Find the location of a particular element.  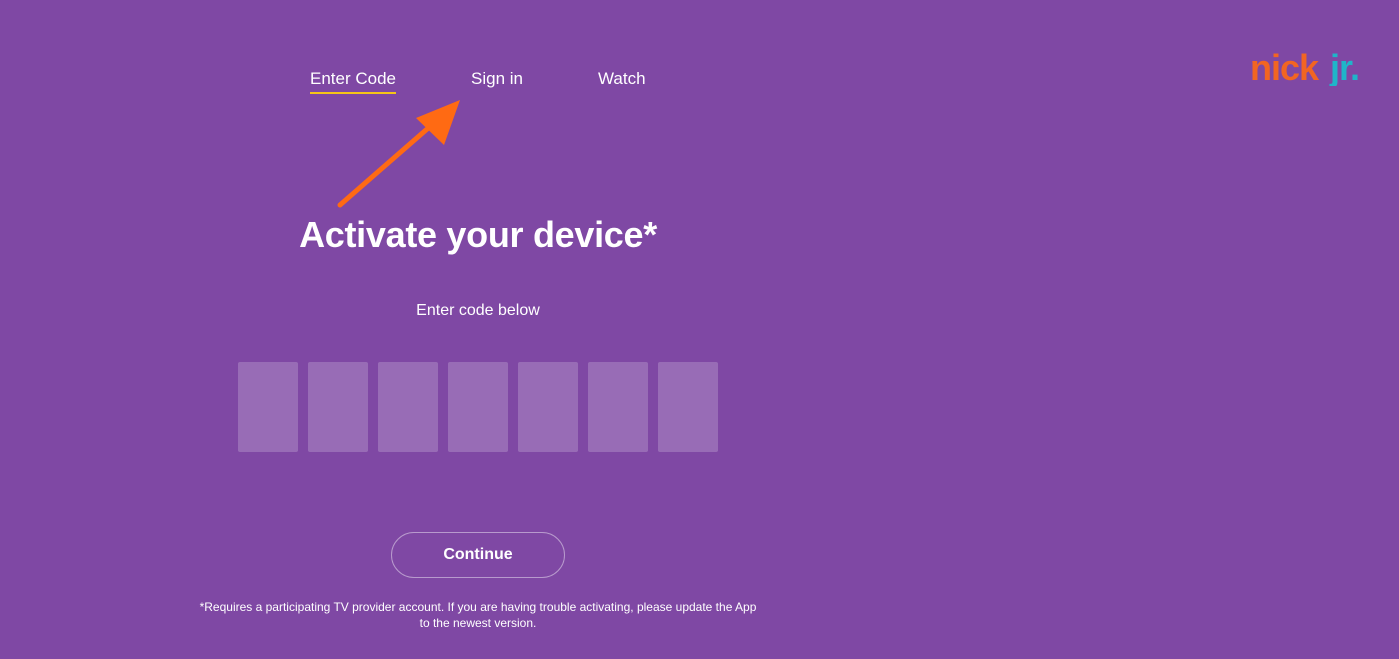

tab-enter-code: Enter Code is located at coordinates (353, 81).